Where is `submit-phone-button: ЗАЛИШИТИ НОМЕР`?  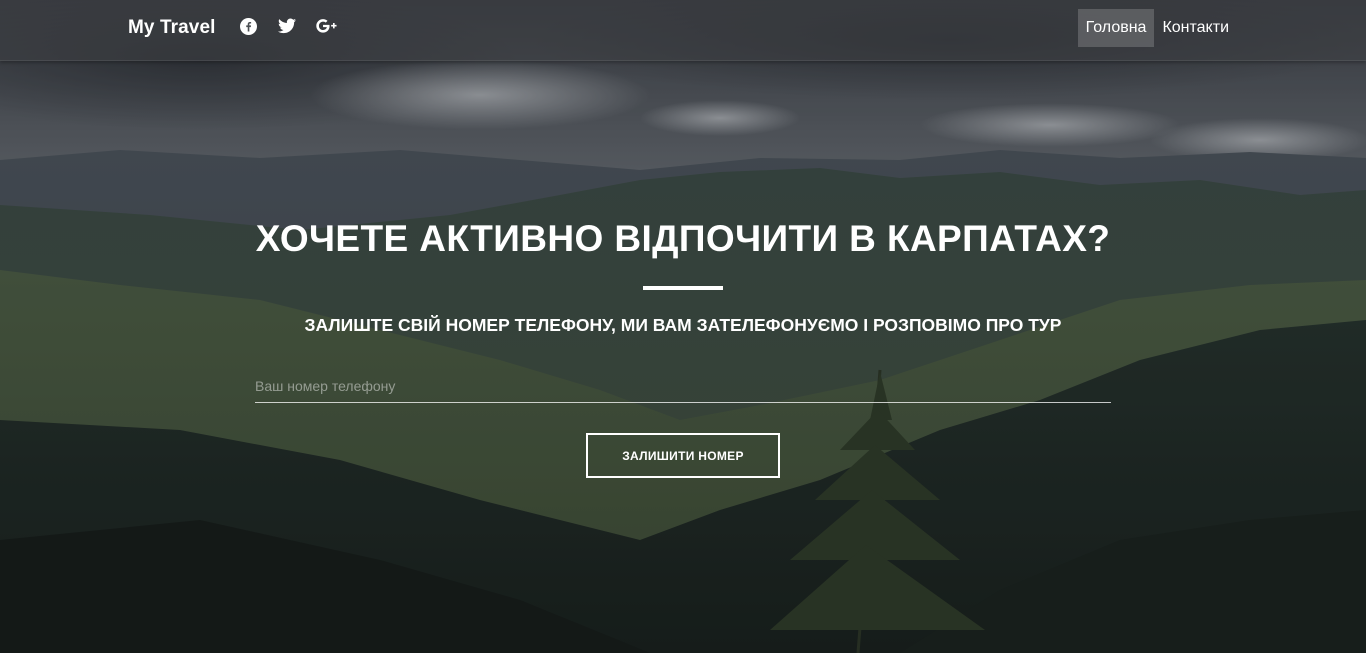
submit-phone-button: ЗАЛИШИТИ НОМЕР is located at coordinates (683, 455).